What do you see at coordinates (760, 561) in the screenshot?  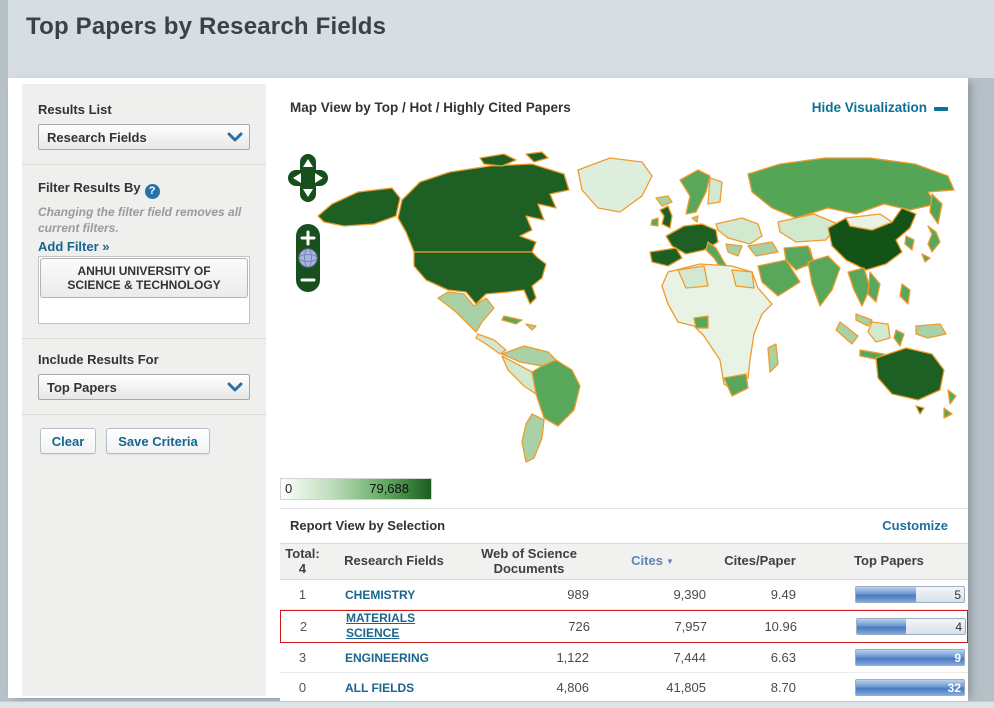 I see `col-header-cites-per-paper: Cites/Paper` at bounding box center [760, 561].